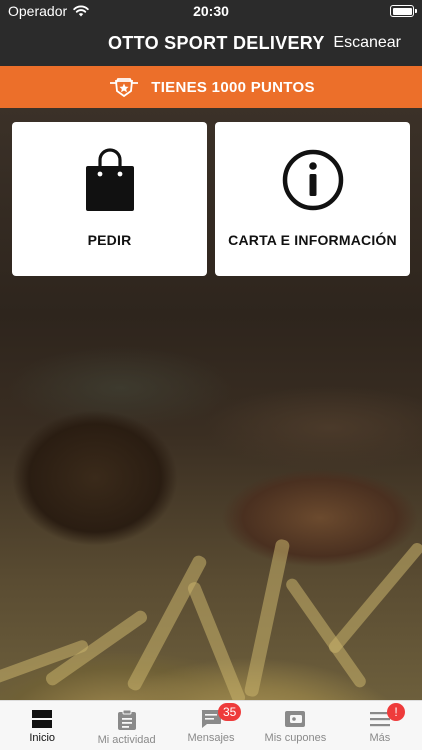 Image resolution: width=422 pixels, height=750 pixels. I want to click on clipboard-icon, so click(126, 719).